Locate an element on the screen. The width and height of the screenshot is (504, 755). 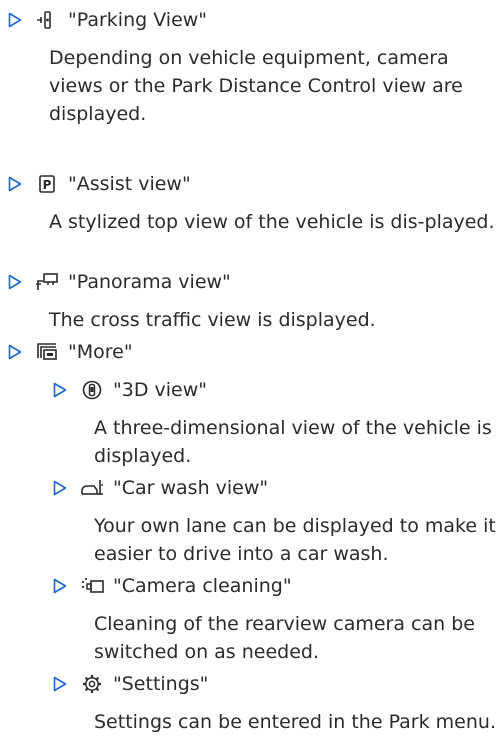
svg-text: P is located at coordinates (47, 185).